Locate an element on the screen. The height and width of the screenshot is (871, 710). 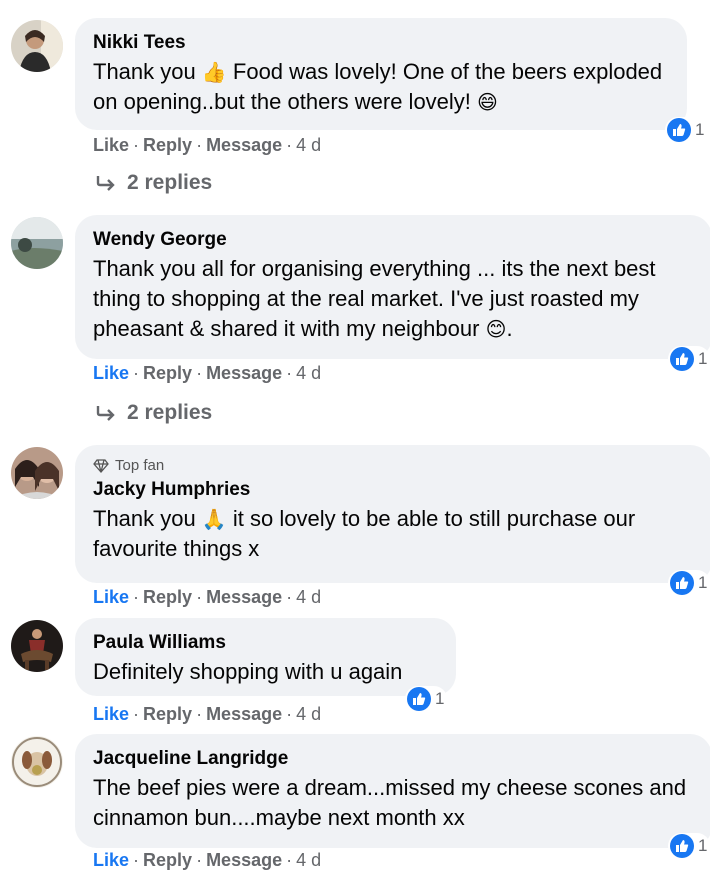
comment-author: Jacqueline Langridge is located at coordinates (393, 759).